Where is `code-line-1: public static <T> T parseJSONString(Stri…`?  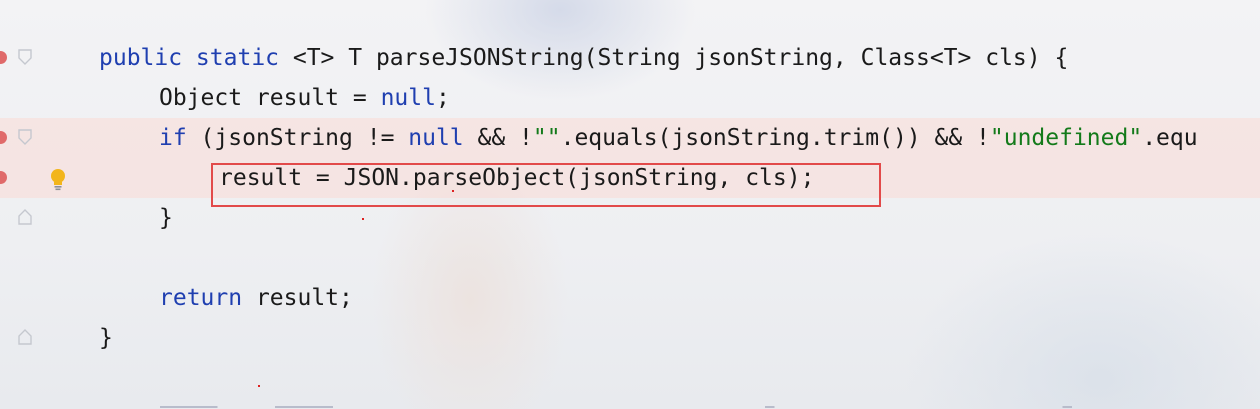 code-line-1: public static <T> T parseJSONString(Stri… is located at coordinates (630, 58).